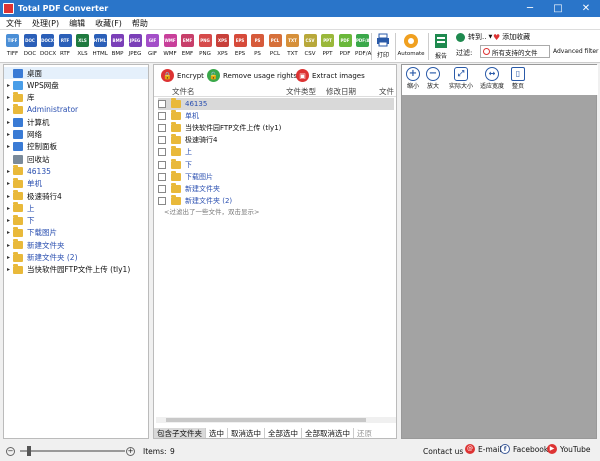 This screenshot has width=600, height=461. I want to click on format-button-csv: CSV CSV, so click(310, 45).